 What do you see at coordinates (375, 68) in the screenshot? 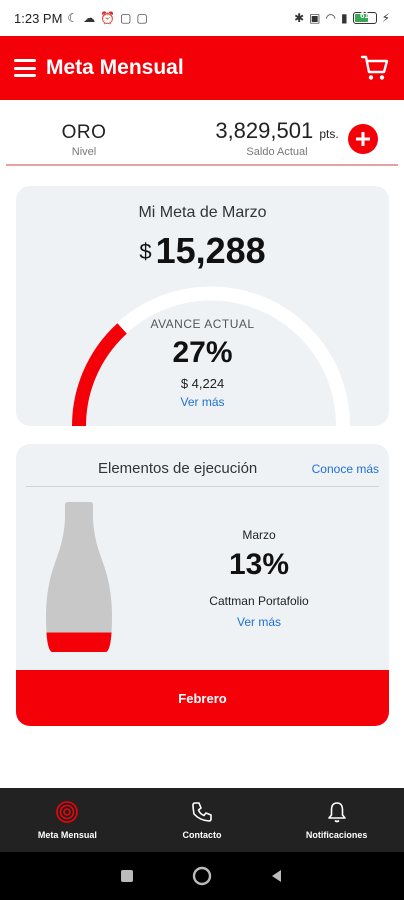
I see `cart-icon` at bounding box center [375, 68].